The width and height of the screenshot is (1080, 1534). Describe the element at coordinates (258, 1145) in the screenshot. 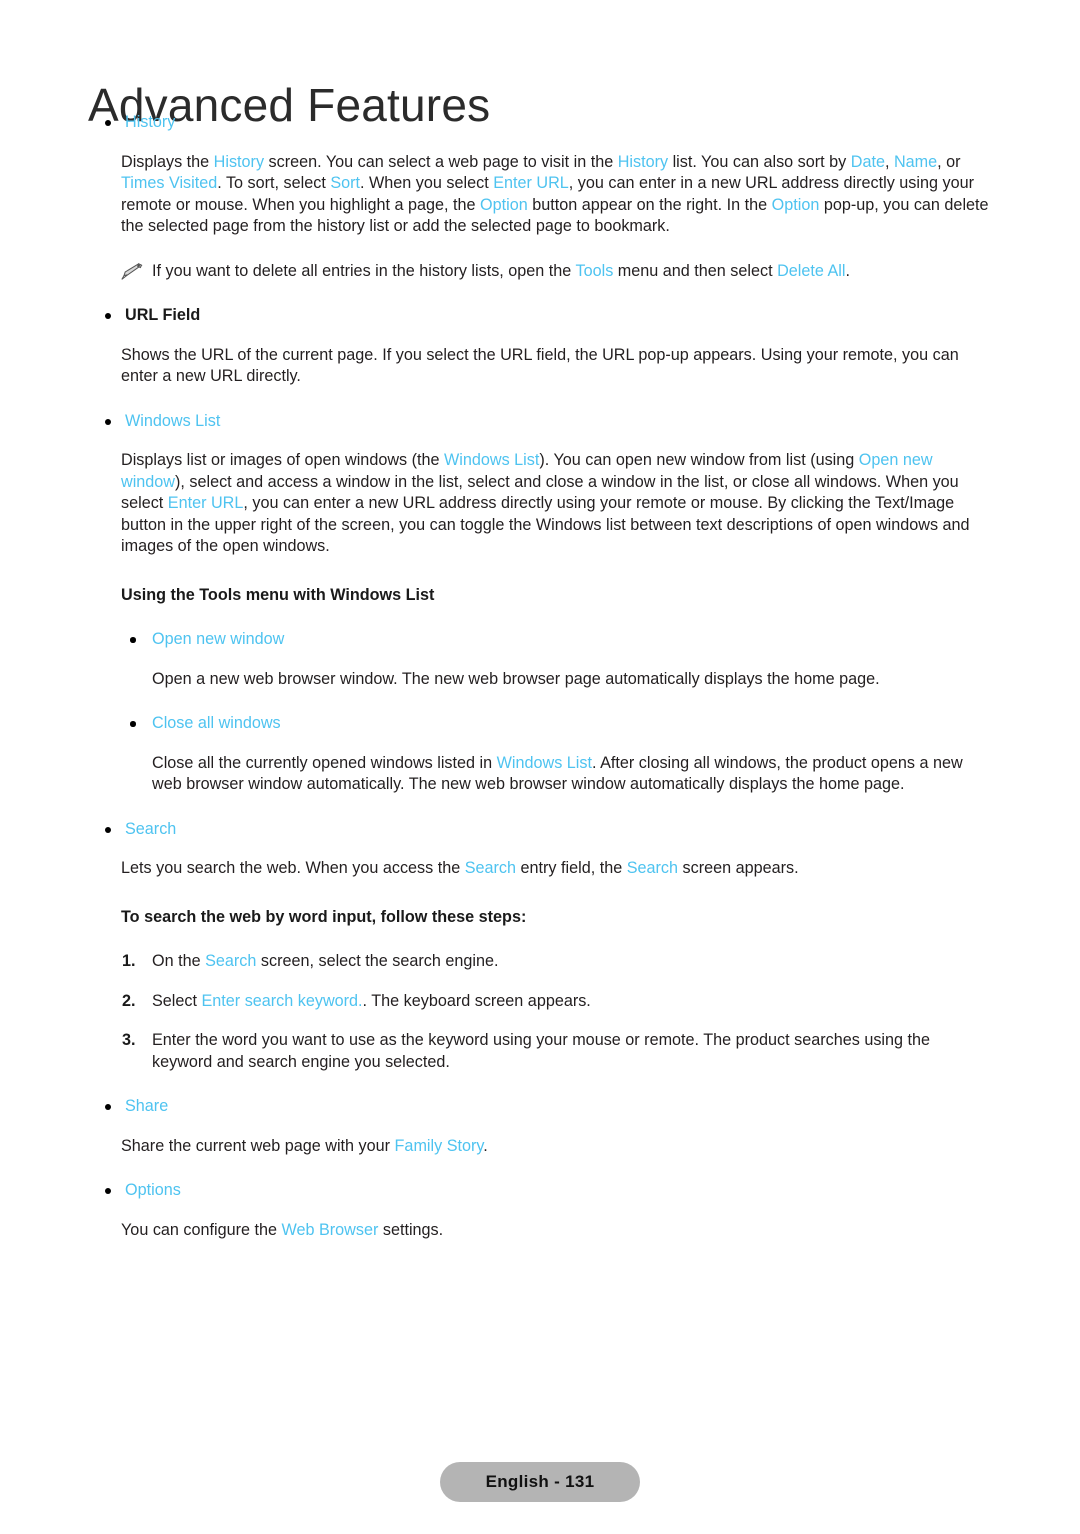

I see `text-run: Share the current web page with your` at that location.